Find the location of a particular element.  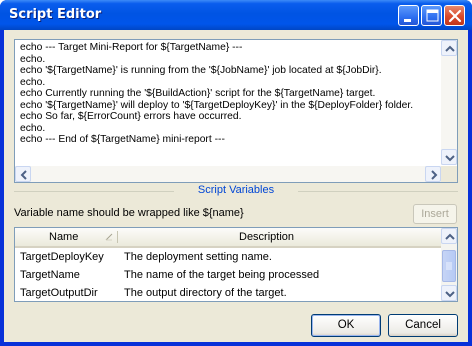

scroll-right-button is located at coordinates (433, 174).